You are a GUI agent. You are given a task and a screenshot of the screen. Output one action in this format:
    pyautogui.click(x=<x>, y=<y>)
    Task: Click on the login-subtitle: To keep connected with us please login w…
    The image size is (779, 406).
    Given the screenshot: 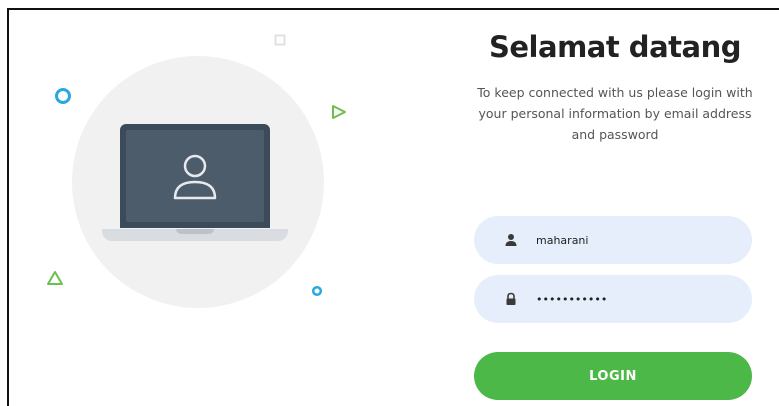 What is the action you would take?
    pyautogui.click(x=615, y=113)
    